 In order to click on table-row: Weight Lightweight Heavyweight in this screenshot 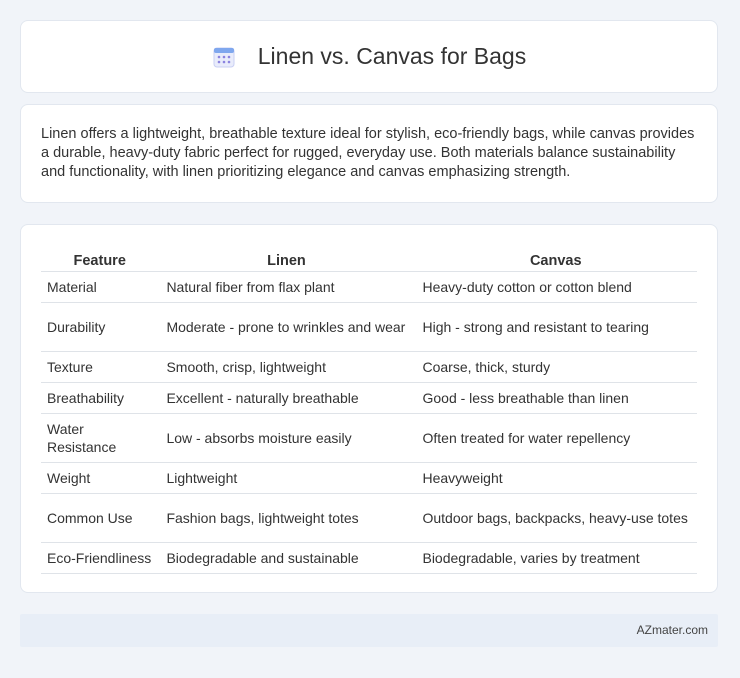, I will do `click(369, 478)`.